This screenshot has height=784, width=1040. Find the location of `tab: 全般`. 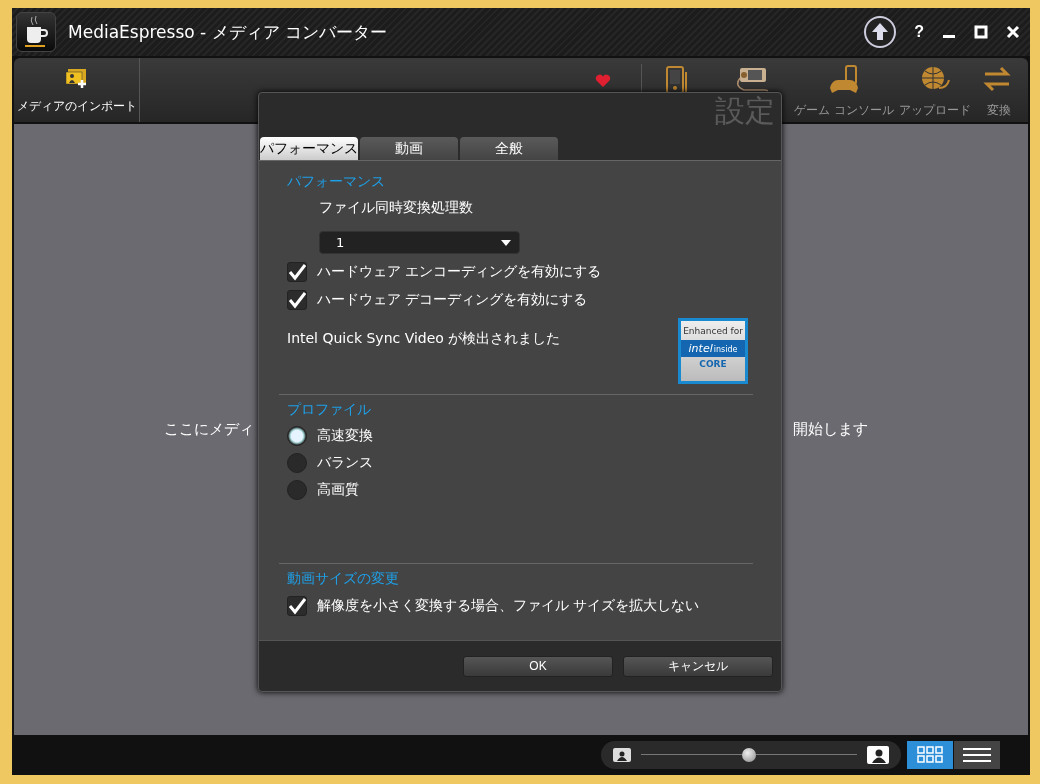

tab: 全般 is located at coordinates (509, 148).